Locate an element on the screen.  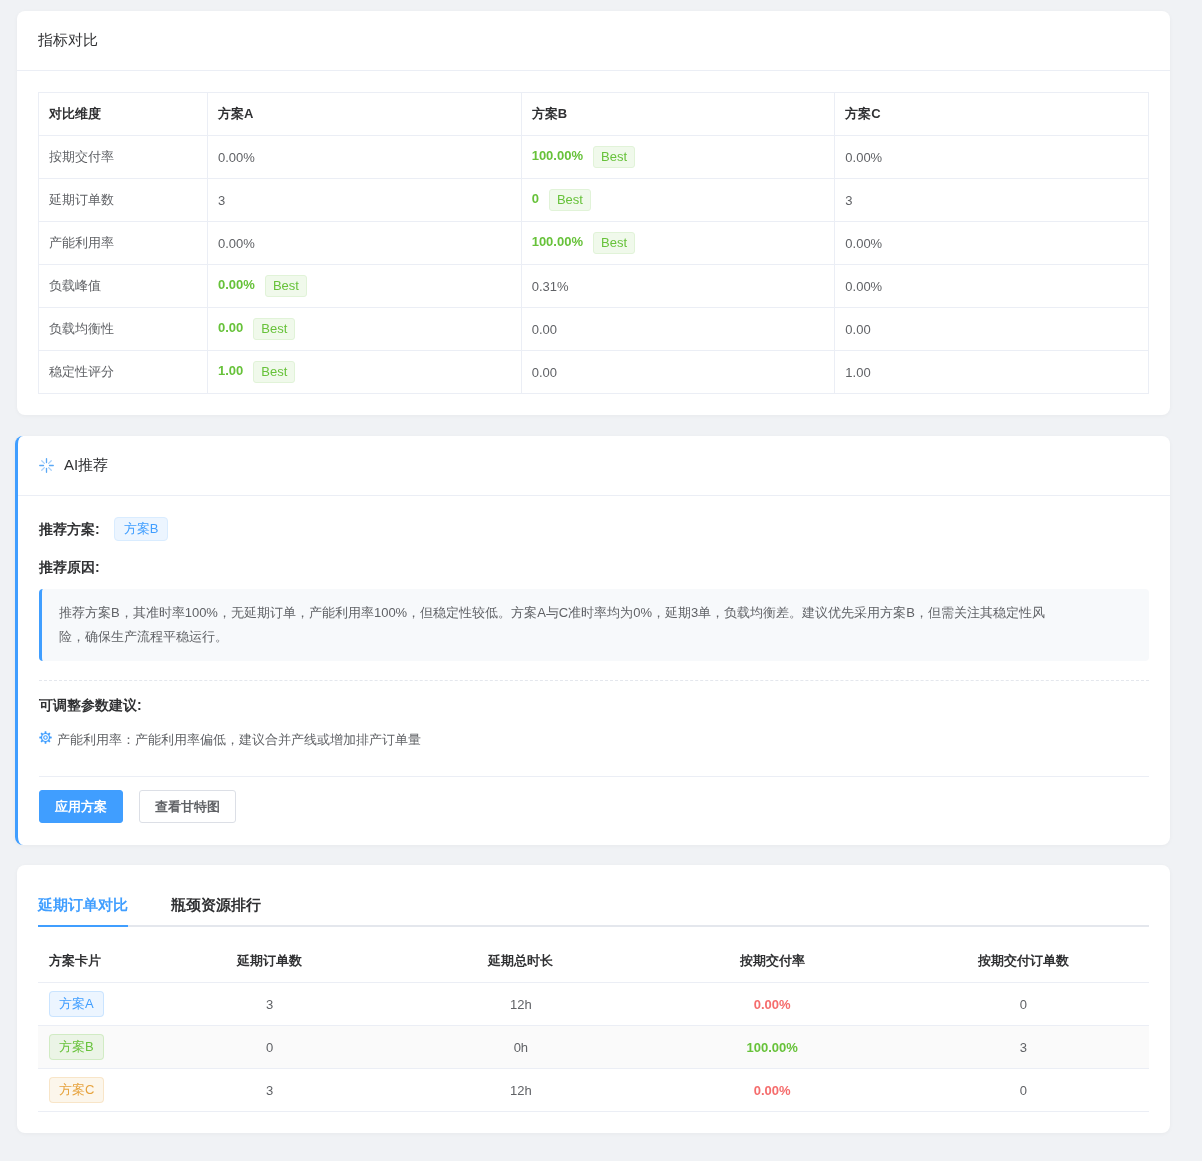
gear-icon is located at coordinates (45, 737).